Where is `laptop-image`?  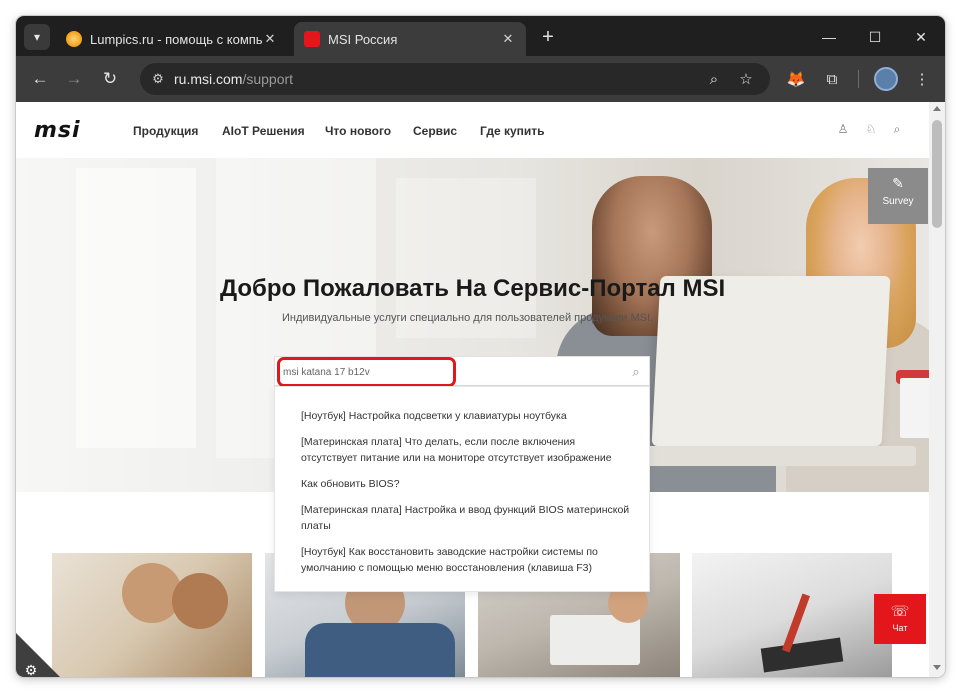 laptop-image is located at coordinates (766, 456).